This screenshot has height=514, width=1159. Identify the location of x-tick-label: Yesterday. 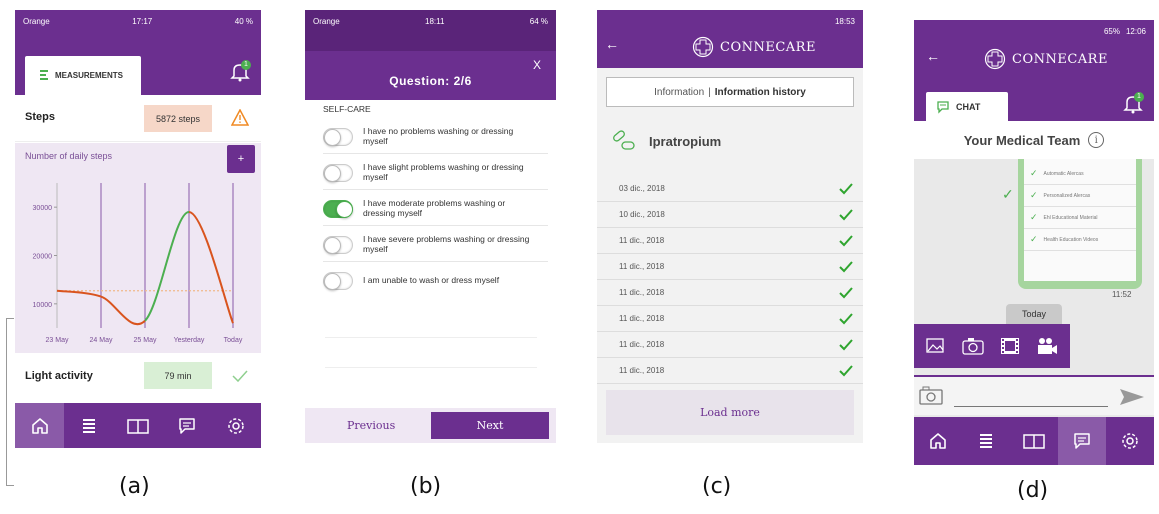
(189, 340).